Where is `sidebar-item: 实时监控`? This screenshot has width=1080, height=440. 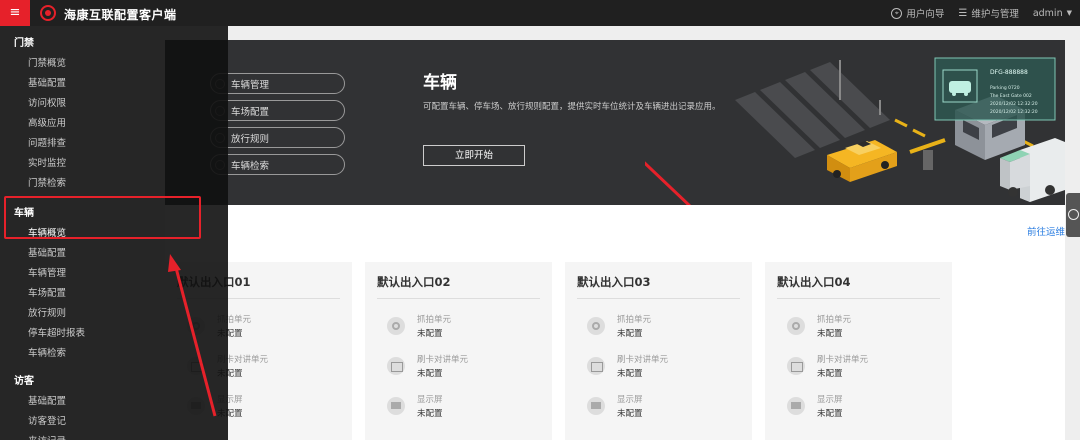 sidebar-item: 实时监控 is located at coordinates (114, 164).